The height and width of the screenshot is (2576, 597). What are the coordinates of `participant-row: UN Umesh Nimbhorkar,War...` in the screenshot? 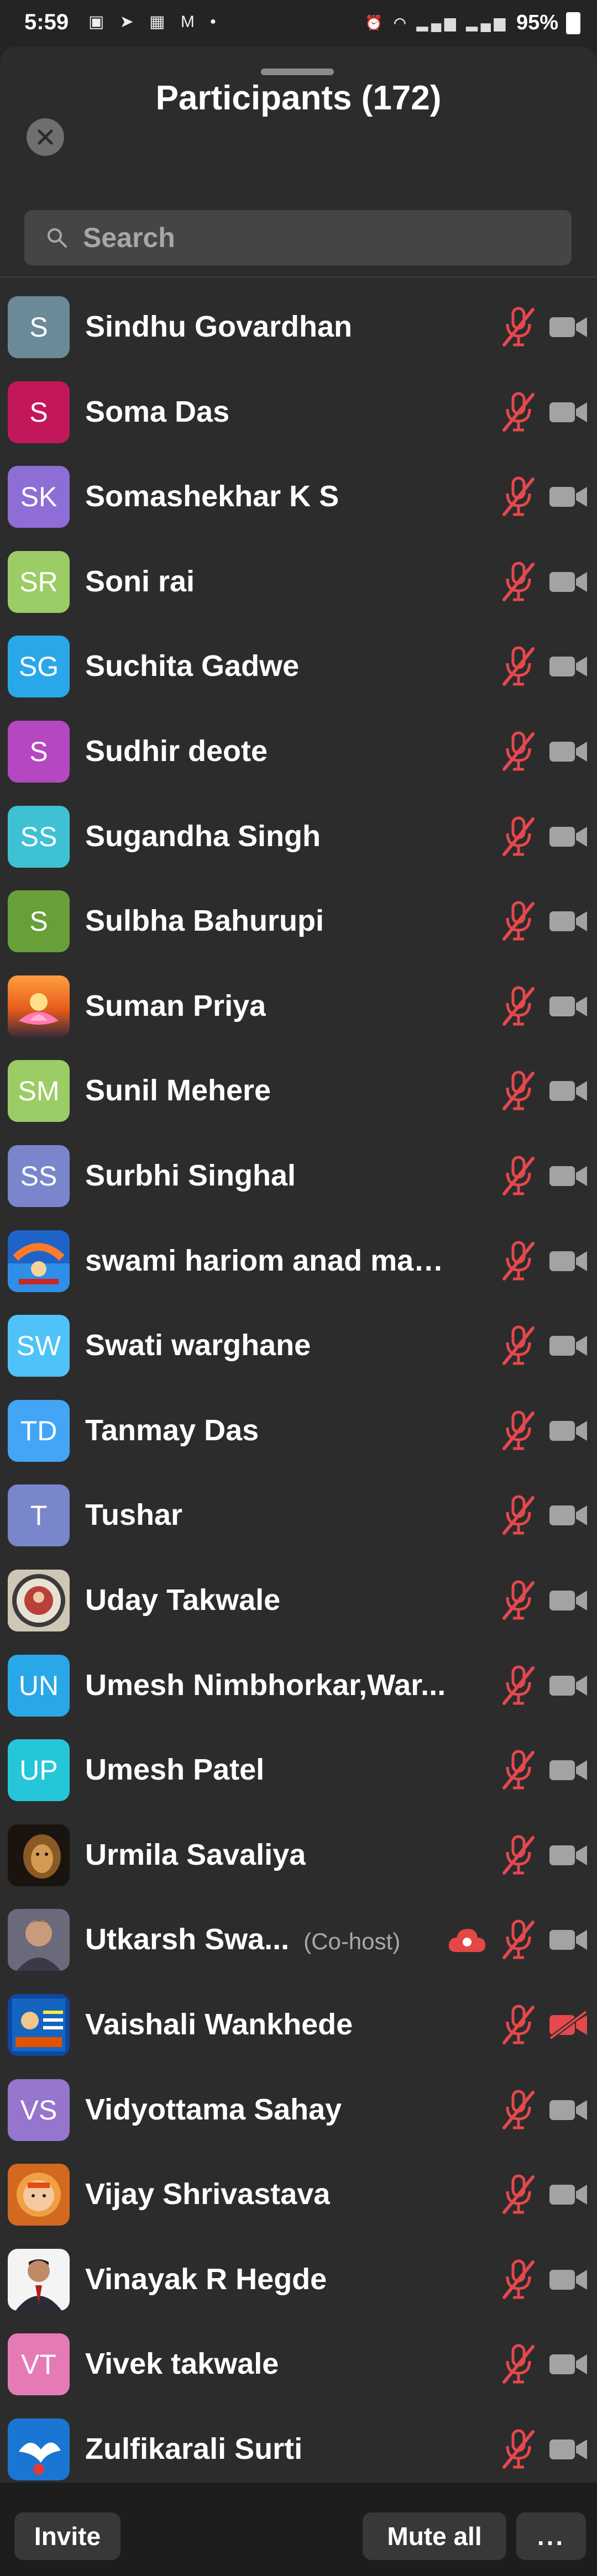 It's located at (298, 1686).